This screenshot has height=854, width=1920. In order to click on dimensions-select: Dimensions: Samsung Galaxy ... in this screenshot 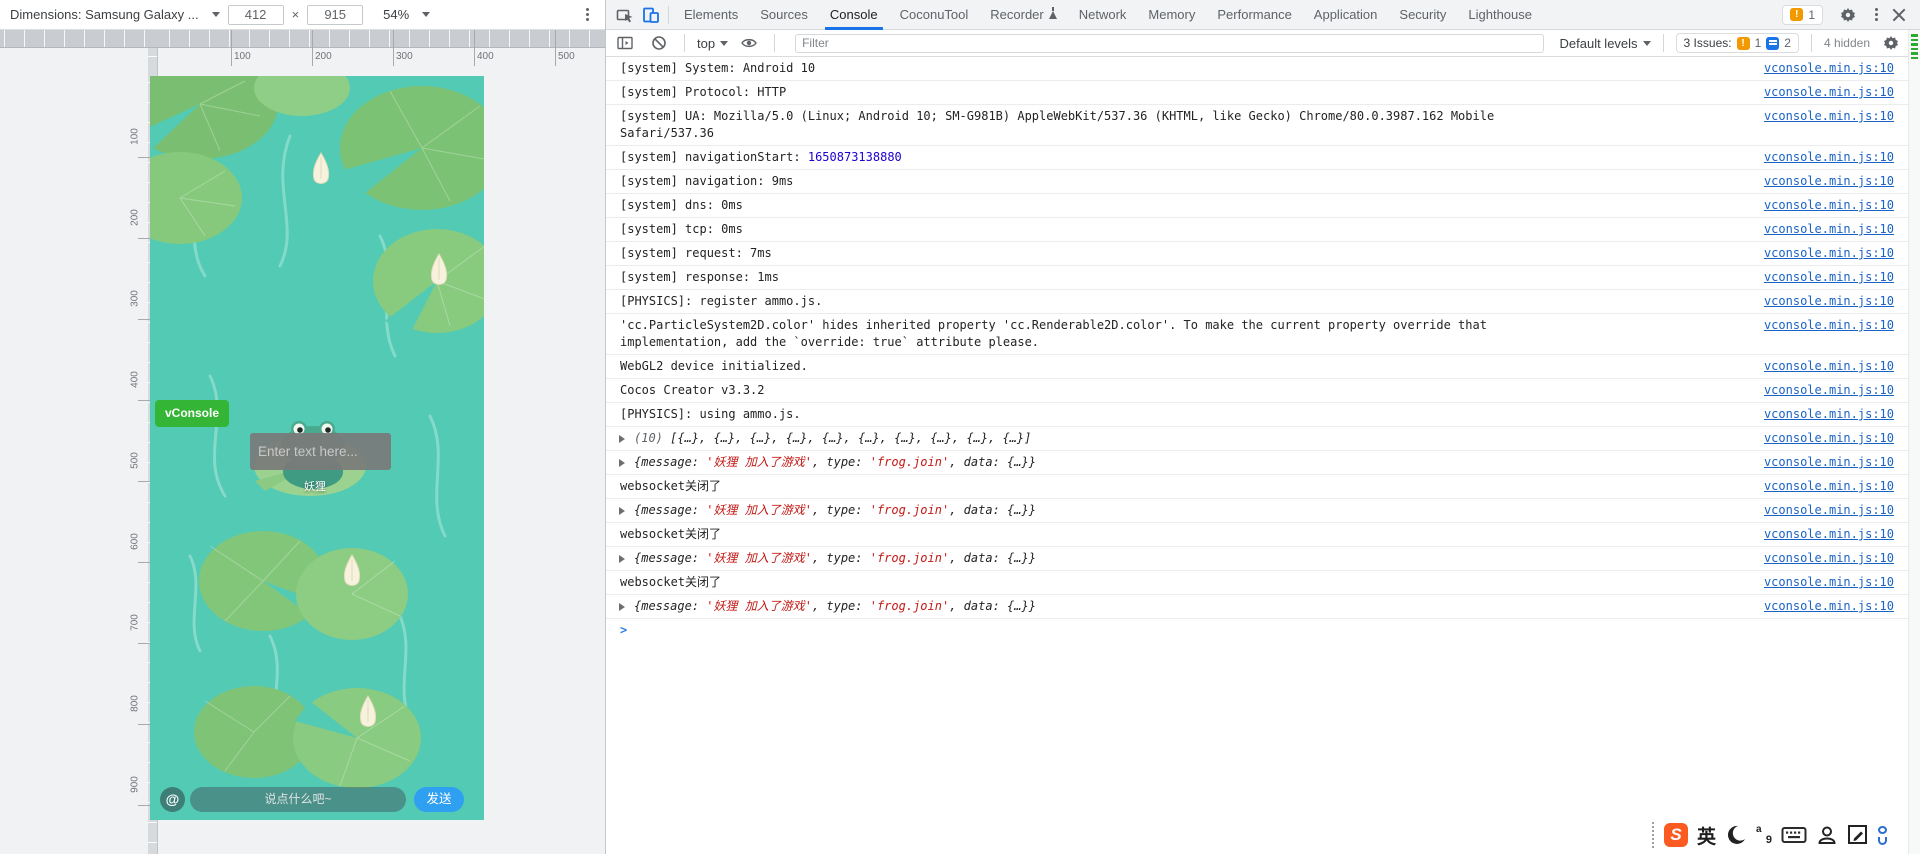, I will do `click(104, 14)`.